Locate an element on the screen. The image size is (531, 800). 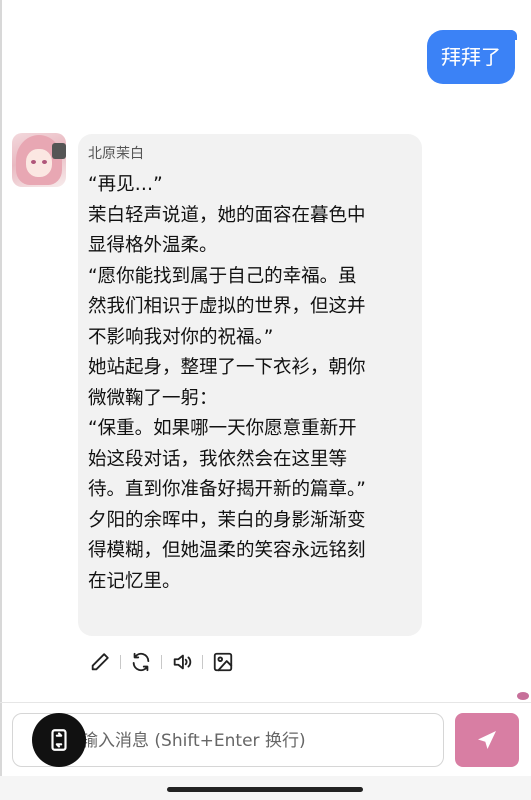
switch-icon is located at coordinates (59, 740).